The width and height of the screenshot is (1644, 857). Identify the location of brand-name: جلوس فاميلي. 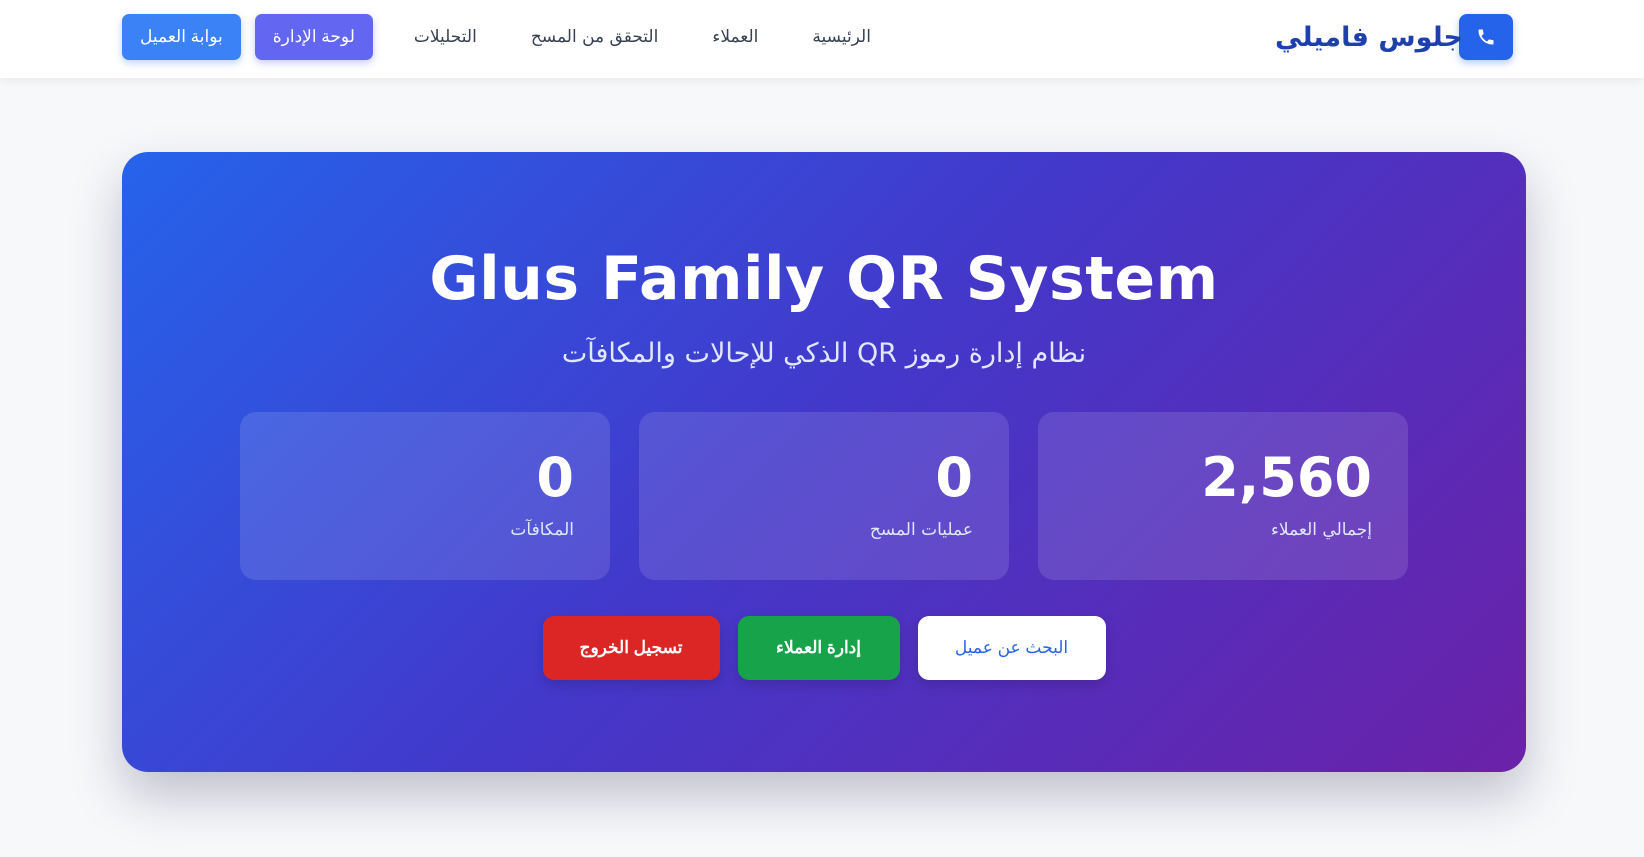
(1369, 37).